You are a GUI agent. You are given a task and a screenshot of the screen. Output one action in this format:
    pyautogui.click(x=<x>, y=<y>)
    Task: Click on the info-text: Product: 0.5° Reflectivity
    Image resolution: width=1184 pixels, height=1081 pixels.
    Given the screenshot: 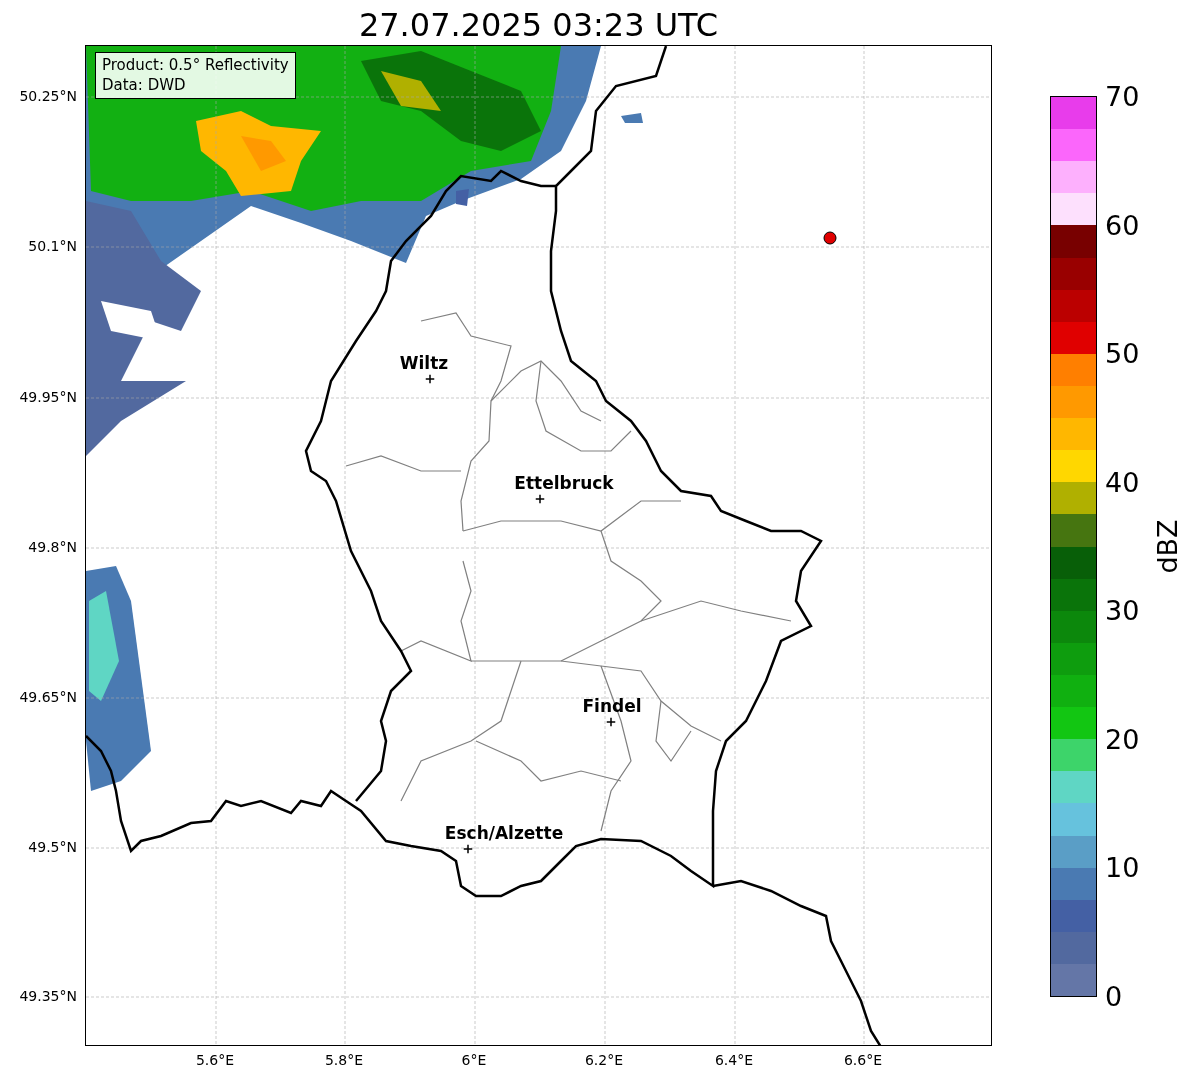 What is the action you would take?
    pyautogui.click(x=195, y=65)
    